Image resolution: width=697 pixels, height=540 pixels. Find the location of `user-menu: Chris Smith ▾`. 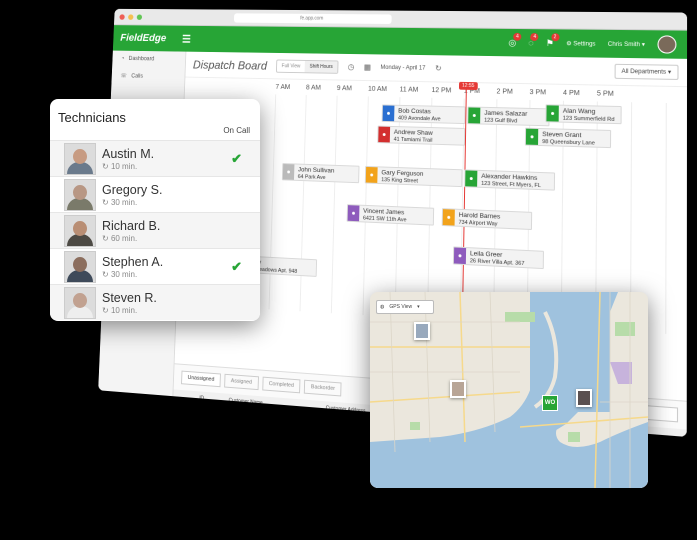

user-menu: Chris Smith ▾ is located at coordinates (626, 43).